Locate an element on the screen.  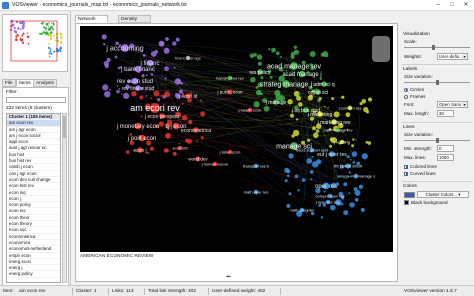
weights-select: User-defin... ▾ is located at coordinates (452, 56).